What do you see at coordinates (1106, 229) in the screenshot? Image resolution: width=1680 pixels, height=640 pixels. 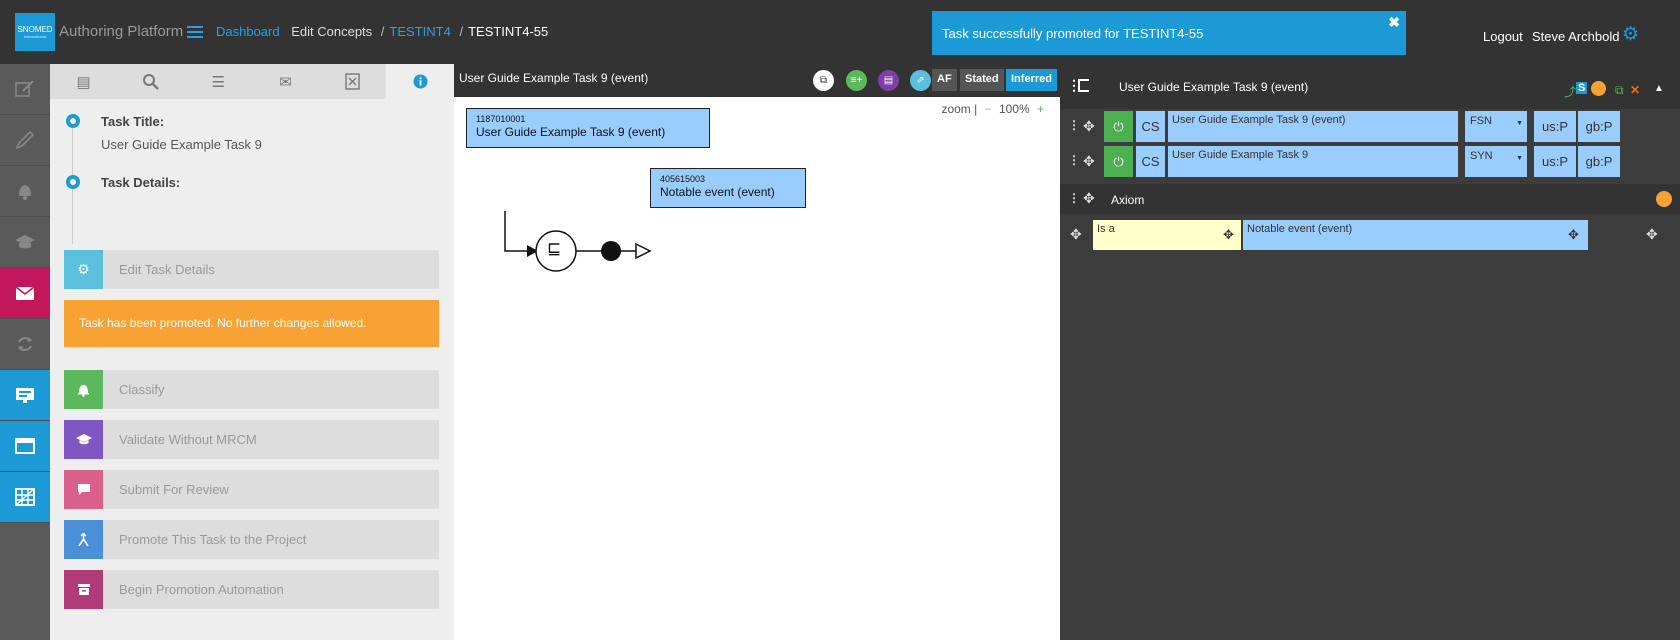 I see `relationship-type-value: Is a` at bounding box center [1106, 229].